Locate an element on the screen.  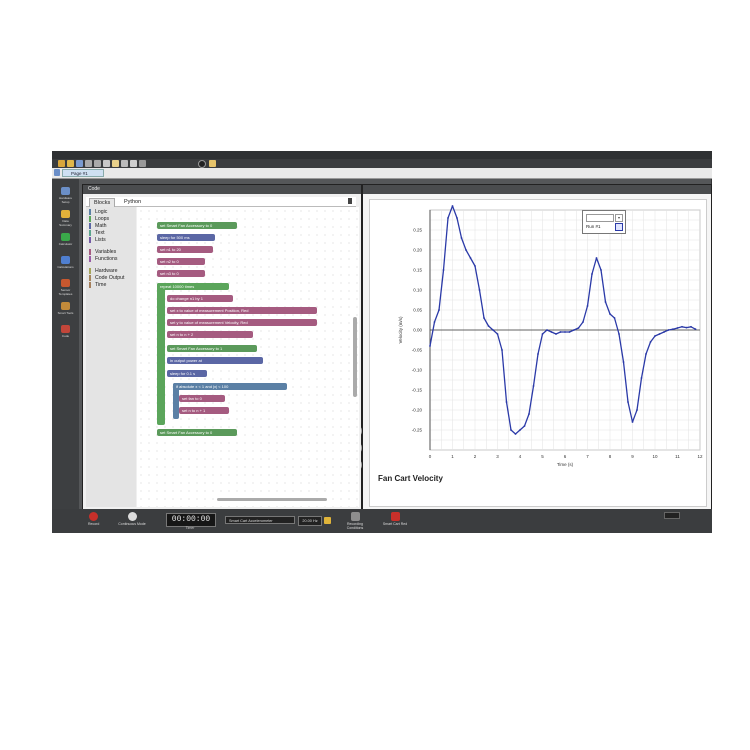
code-block: set Smart Fan Accessory to 1 is located at coordinates (212, 348).